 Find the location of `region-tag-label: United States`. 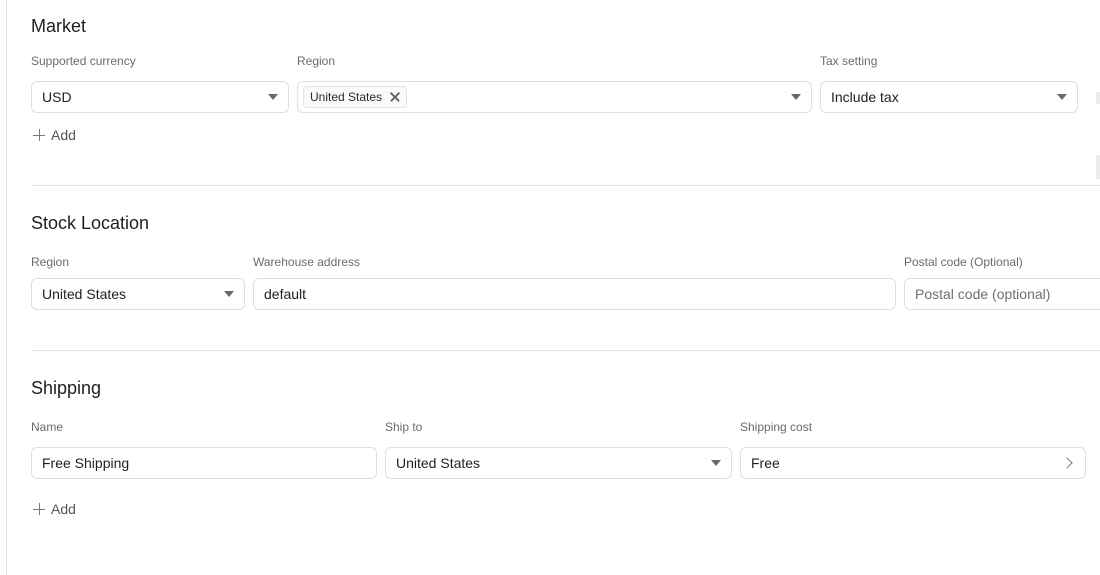

region-tag-label: United States is located at coordinates (346, 97).